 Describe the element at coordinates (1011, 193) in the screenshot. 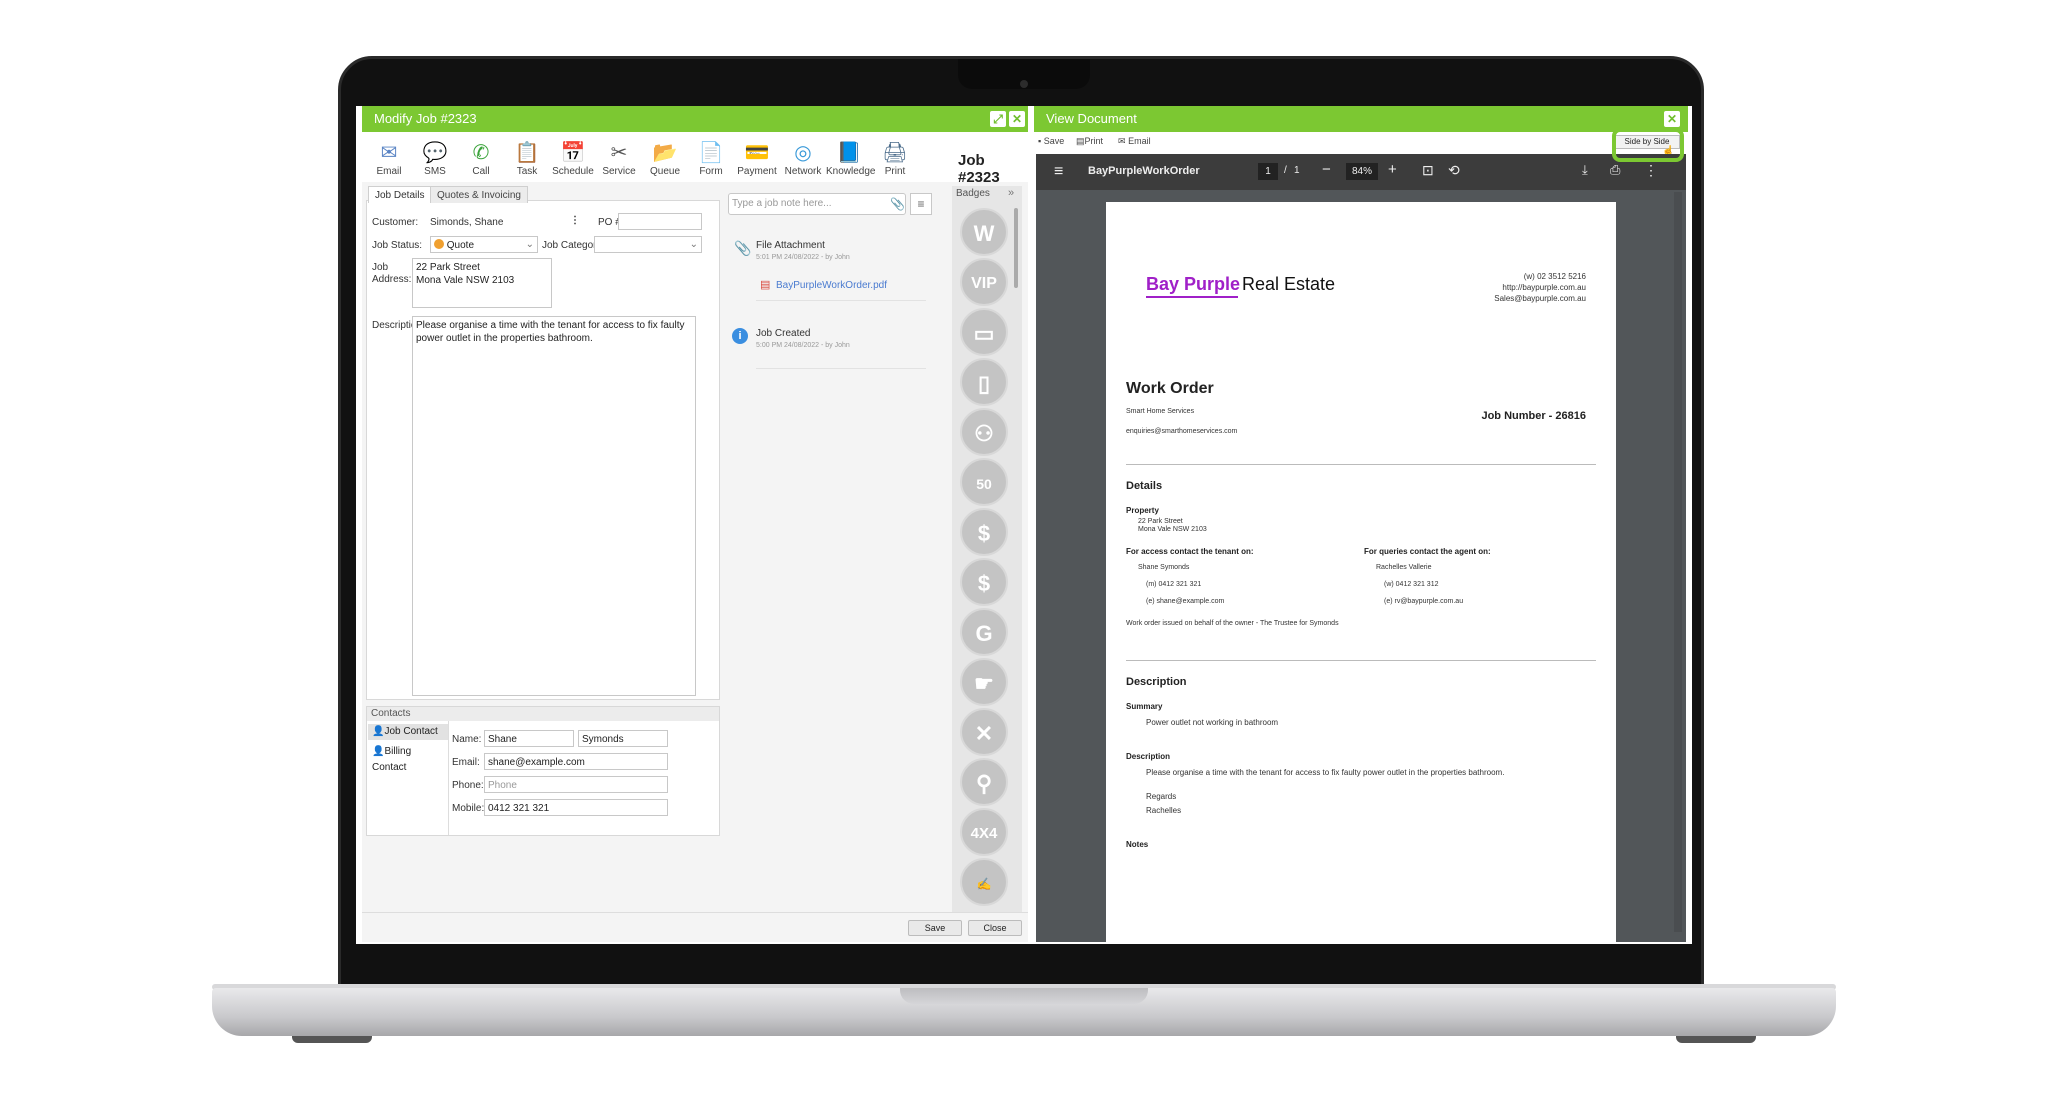

I see `expand-icon: »` at that location.